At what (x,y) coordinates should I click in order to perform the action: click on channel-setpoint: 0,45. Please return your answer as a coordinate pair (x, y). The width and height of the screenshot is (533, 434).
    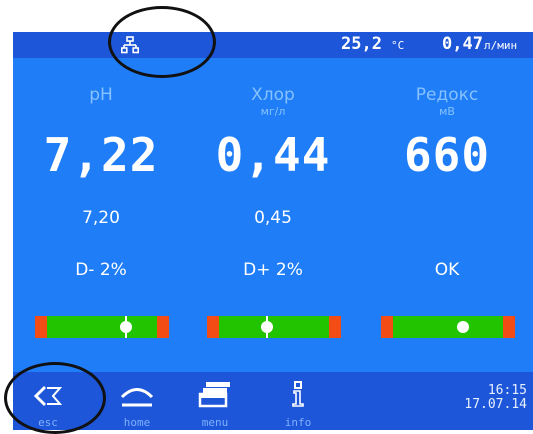
    Looking at the image, I should click on (273, 218).